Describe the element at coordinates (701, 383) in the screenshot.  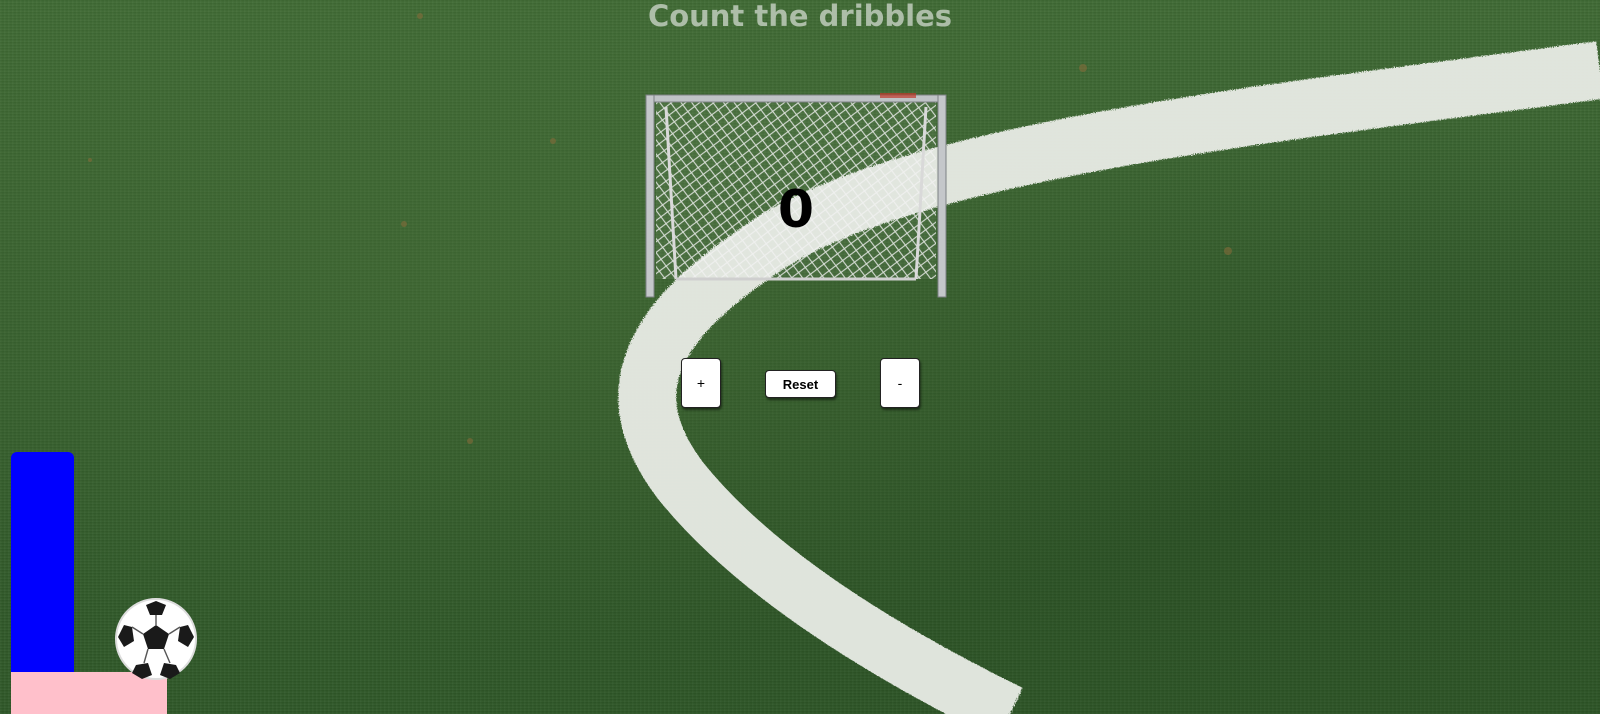
I see `increment-button: +` at that location.